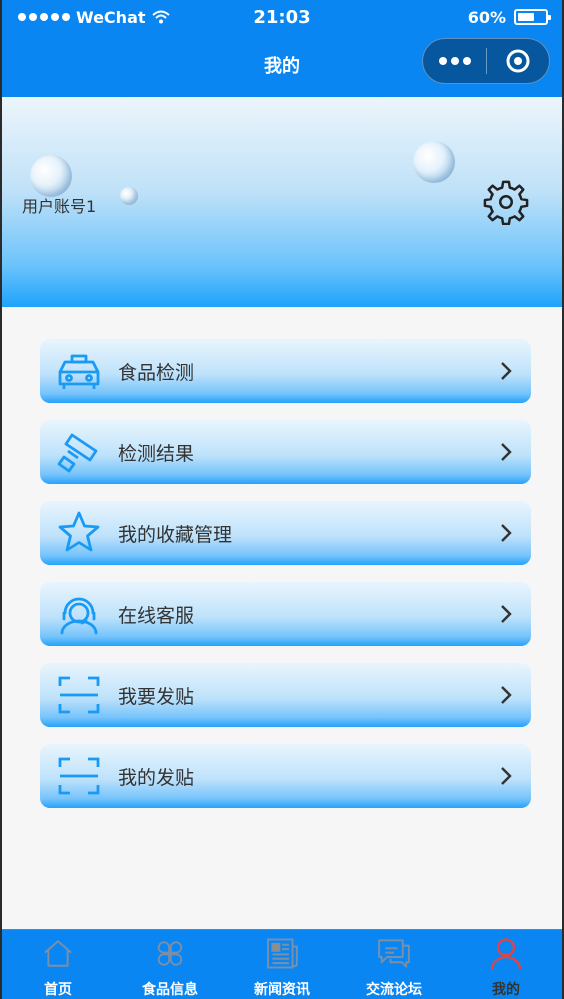 This screenshot has height=999, width=564. What do you see at coordinates (58, 953) in the screenshot?
I see `home-icon` at bounding box center [58, 953].